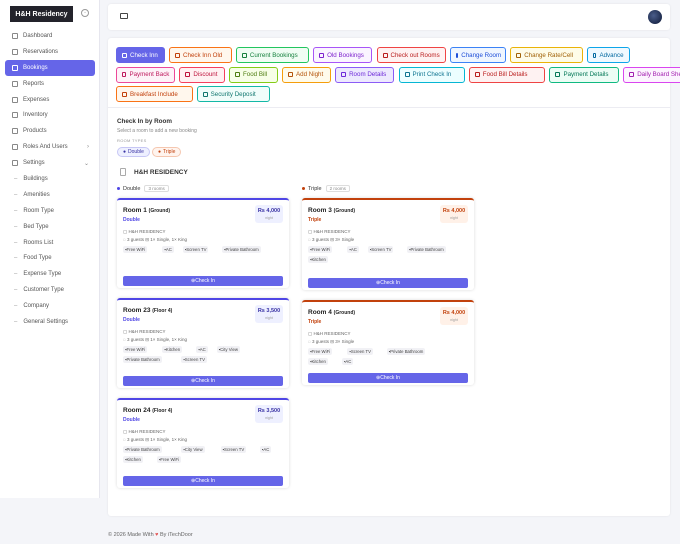 The height and width of the screenshot is (544, 680). Describe the element at coordinates (307, 74) in the screenshot. I see `action-button-add-night: Add Night` at that location.